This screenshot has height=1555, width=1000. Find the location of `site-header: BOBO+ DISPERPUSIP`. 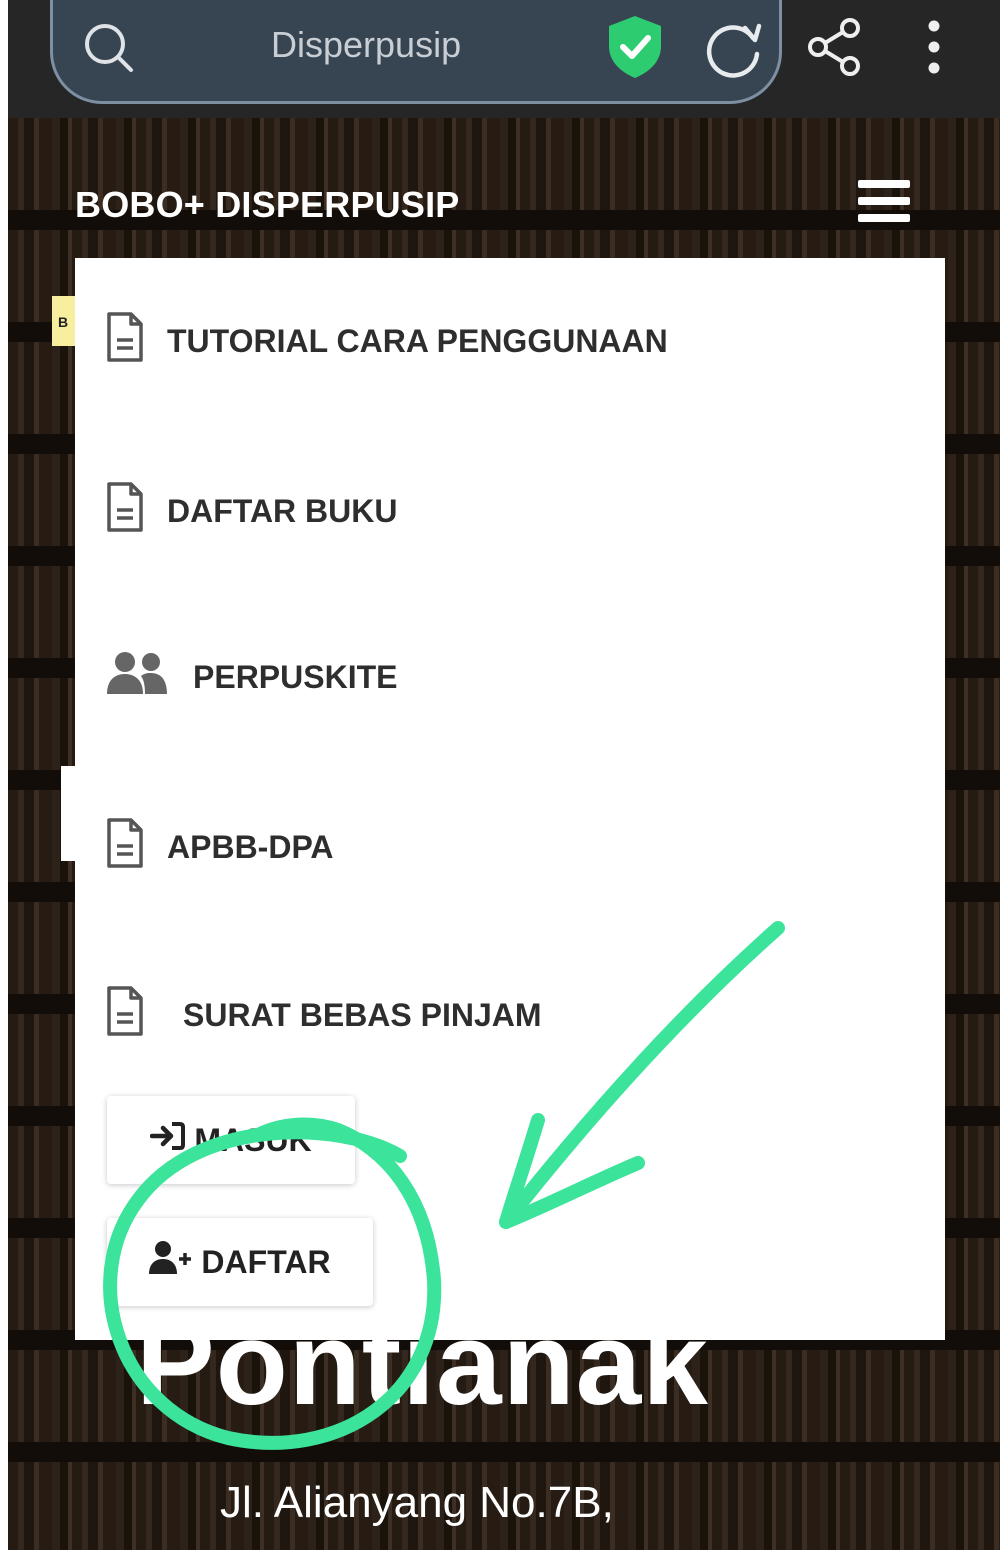

site-header: BOBO+ DISPERPUSIP is located at coordinates (504, 188).